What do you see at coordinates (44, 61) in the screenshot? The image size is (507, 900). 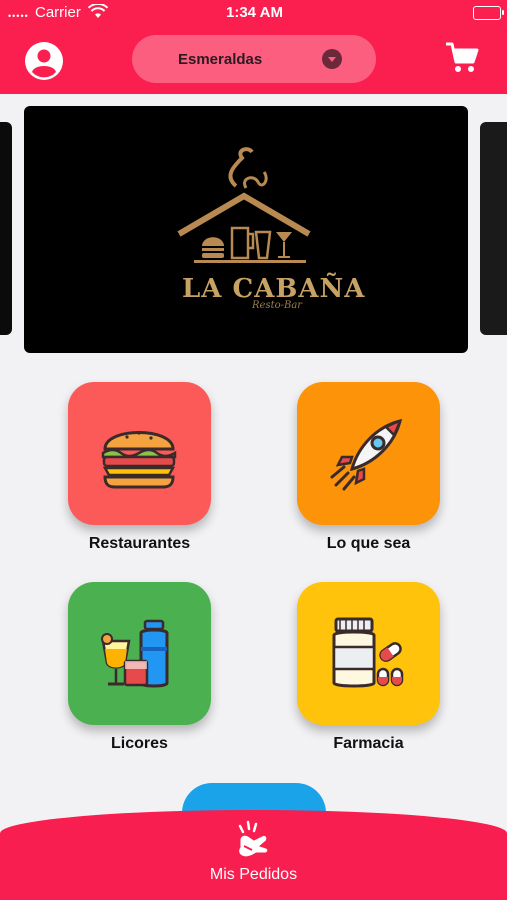 I see `user-circle-icon` at bounding box center [44, 61].